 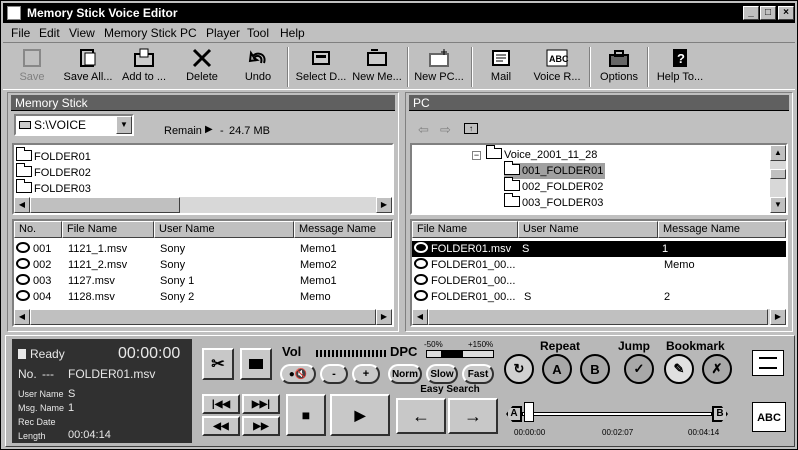 What do you see at coordinates (53, 172) in the screenshot?
I see `folder-item: FOLDER02` at bounding box center [53, 172].